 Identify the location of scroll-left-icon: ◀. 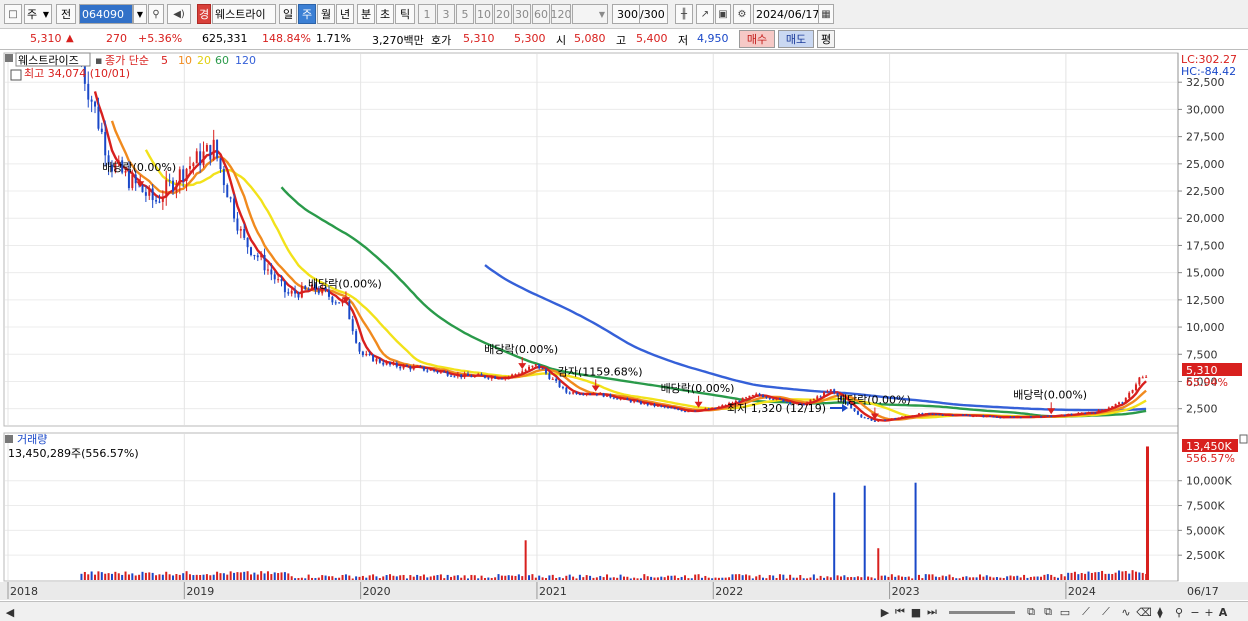
(10, 612).